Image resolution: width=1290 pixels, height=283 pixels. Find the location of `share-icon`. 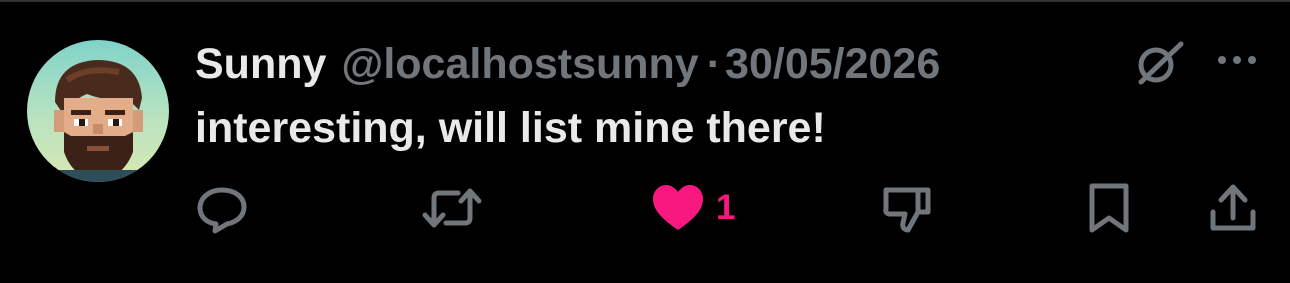

share-icon is located at coordinates (1233, 207).